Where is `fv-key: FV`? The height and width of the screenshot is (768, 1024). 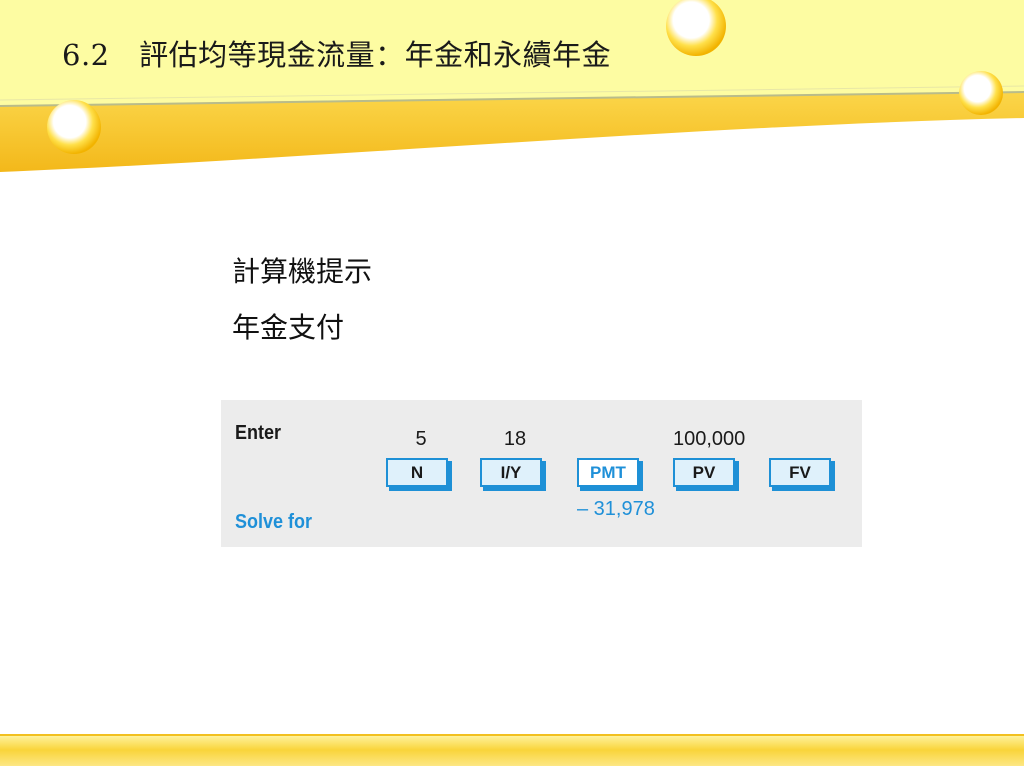
fv-key: FV is located at coordinates (802, 474).